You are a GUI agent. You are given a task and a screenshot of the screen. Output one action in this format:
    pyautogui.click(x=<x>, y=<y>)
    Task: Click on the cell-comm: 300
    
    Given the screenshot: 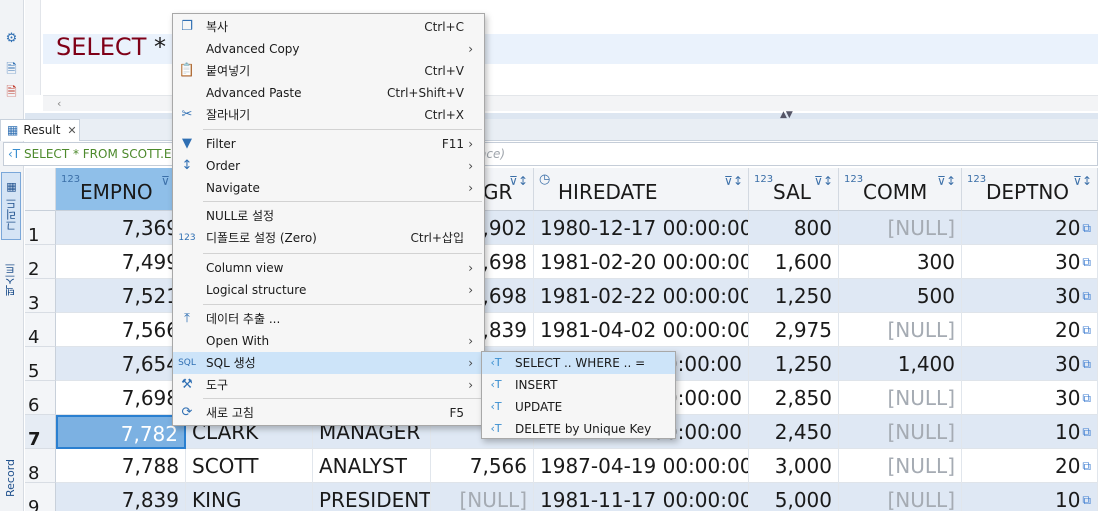 What is the action you would take?
    pyautogui.click(x=900, y=262)
    